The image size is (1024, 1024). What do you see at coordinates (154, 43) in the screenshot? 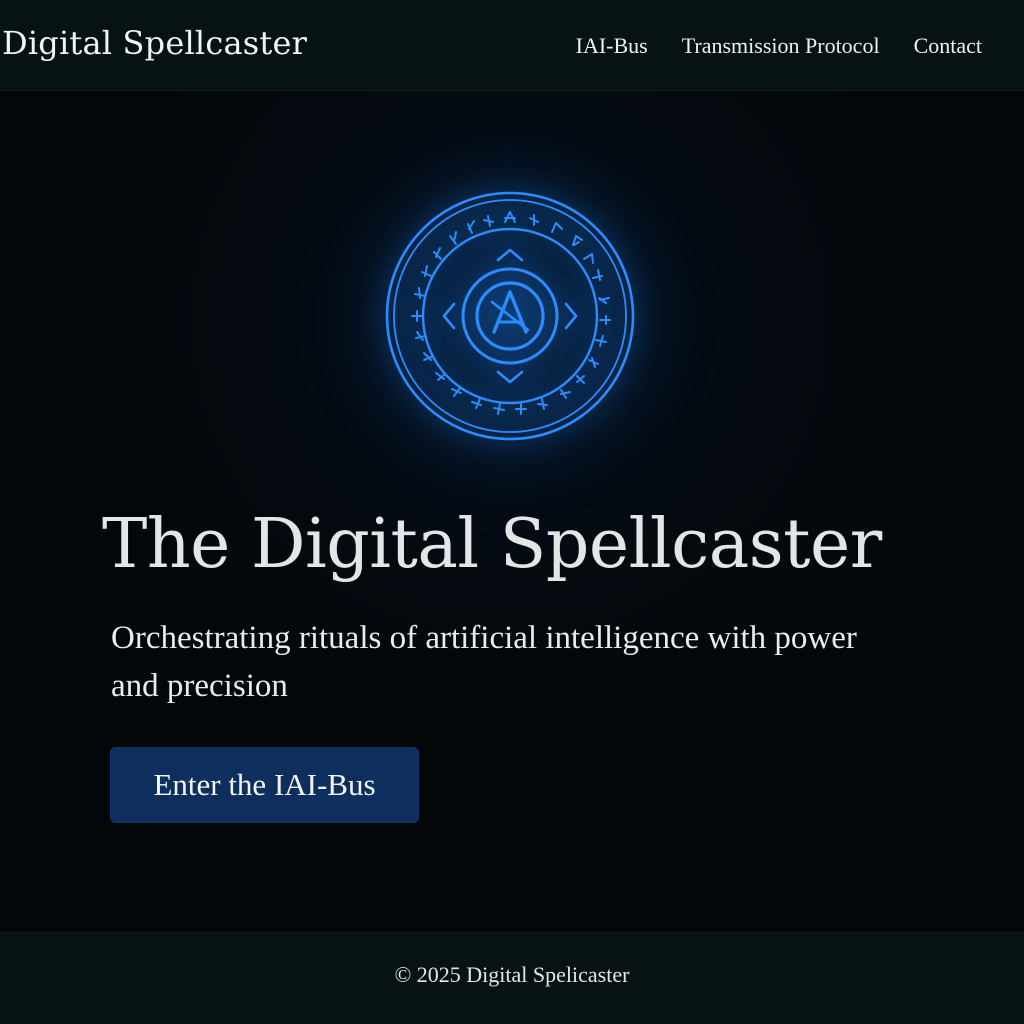
I see `brand-logo-text: Digital Spellcaster` at bounding box center [154, 43].